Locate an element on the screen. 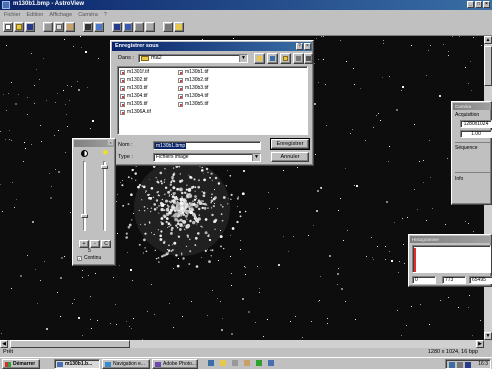  exposure-field: 1.00 is located at coordinates (476, 134).